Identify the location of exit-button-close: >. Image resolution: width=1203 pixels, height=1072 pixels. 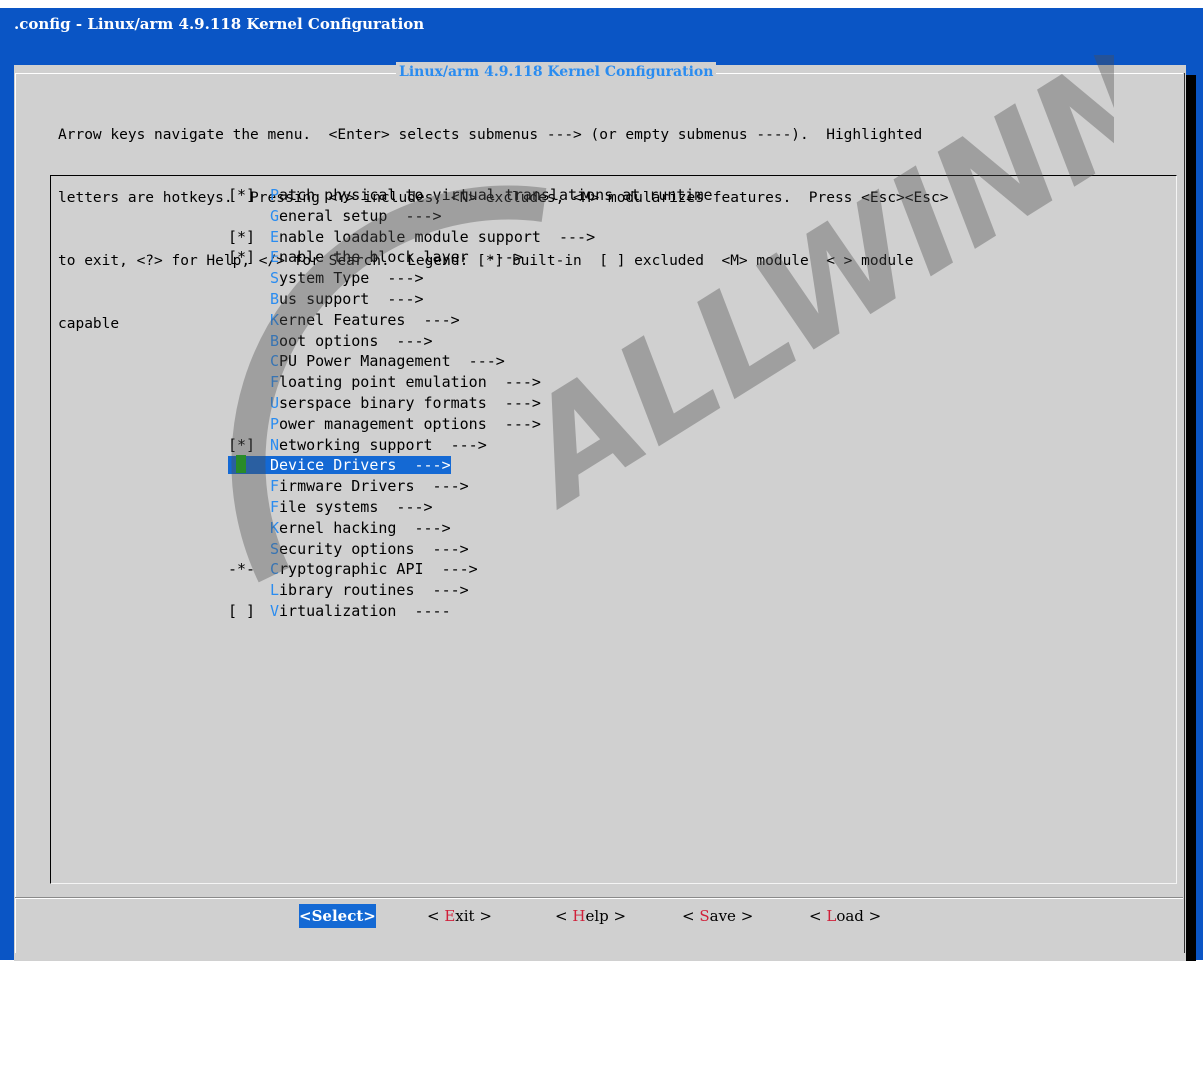
(483, 916).